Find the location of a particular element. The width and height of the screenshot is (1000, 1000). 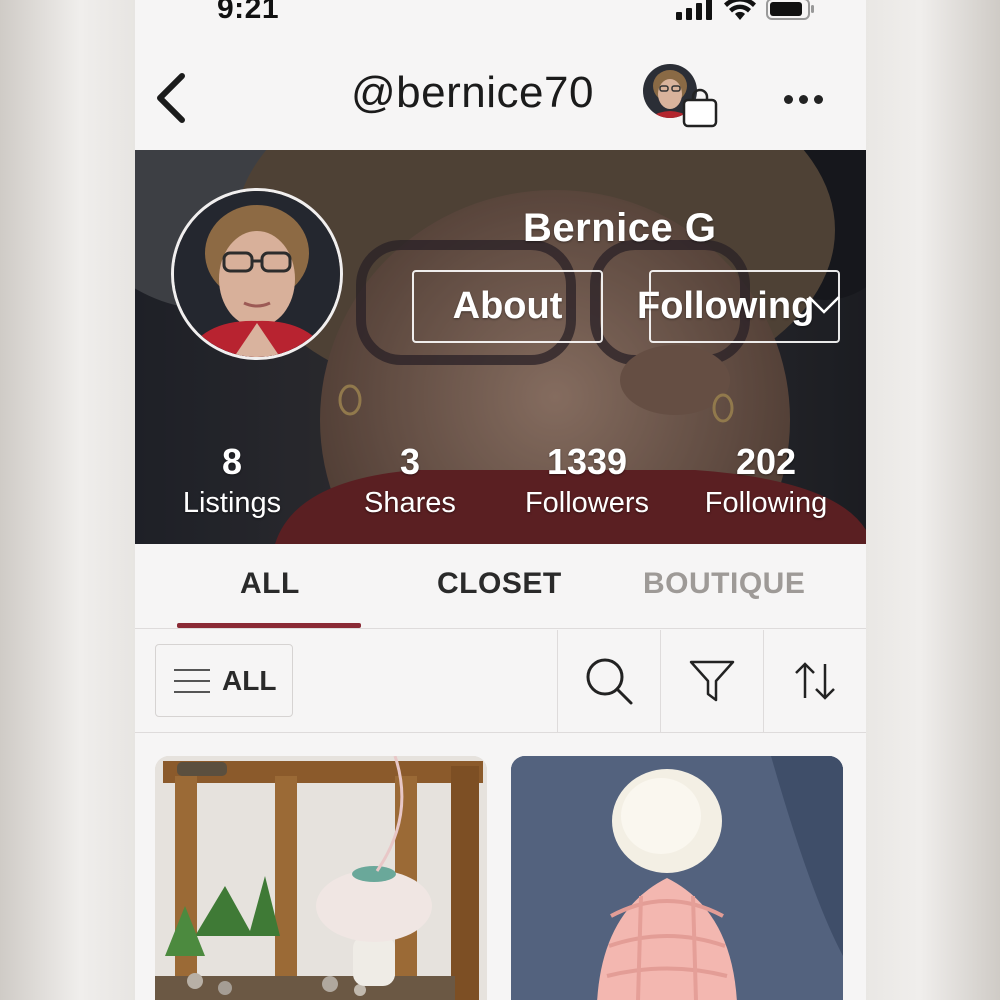

profile-name: Bernice G is located at coordinates (620, 228).